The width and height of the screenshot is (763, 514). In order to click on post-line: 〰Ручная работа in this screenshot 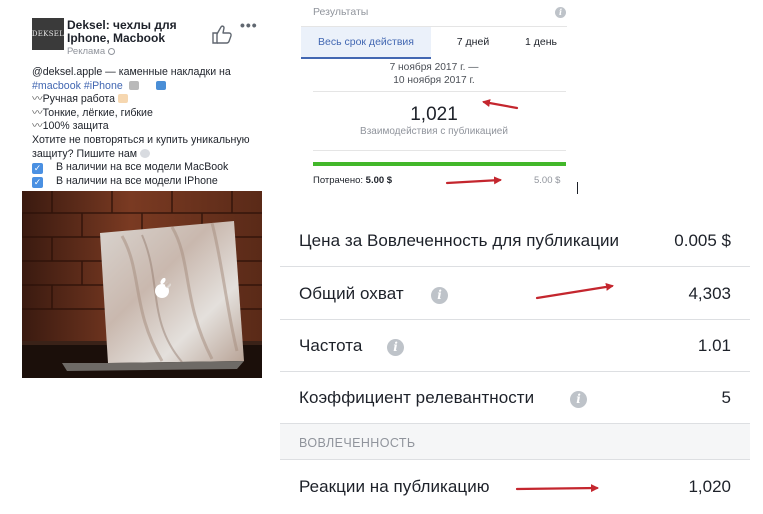, I will do `click(152, 100)`.